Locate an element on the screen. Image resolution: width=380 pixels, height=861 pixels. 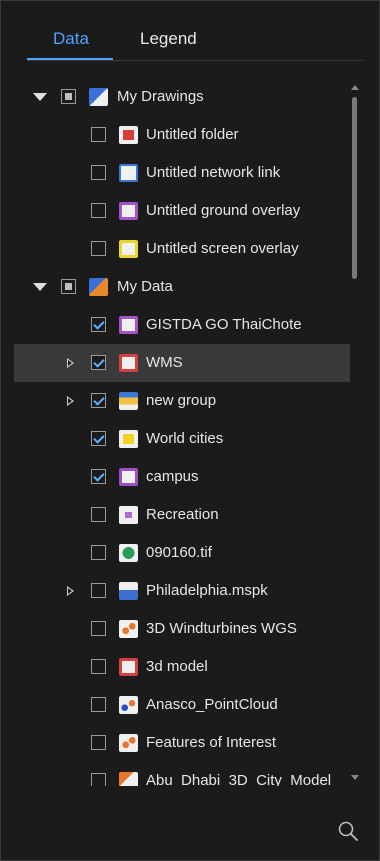
scene-layer-icon is located at coordinates (128, 779).